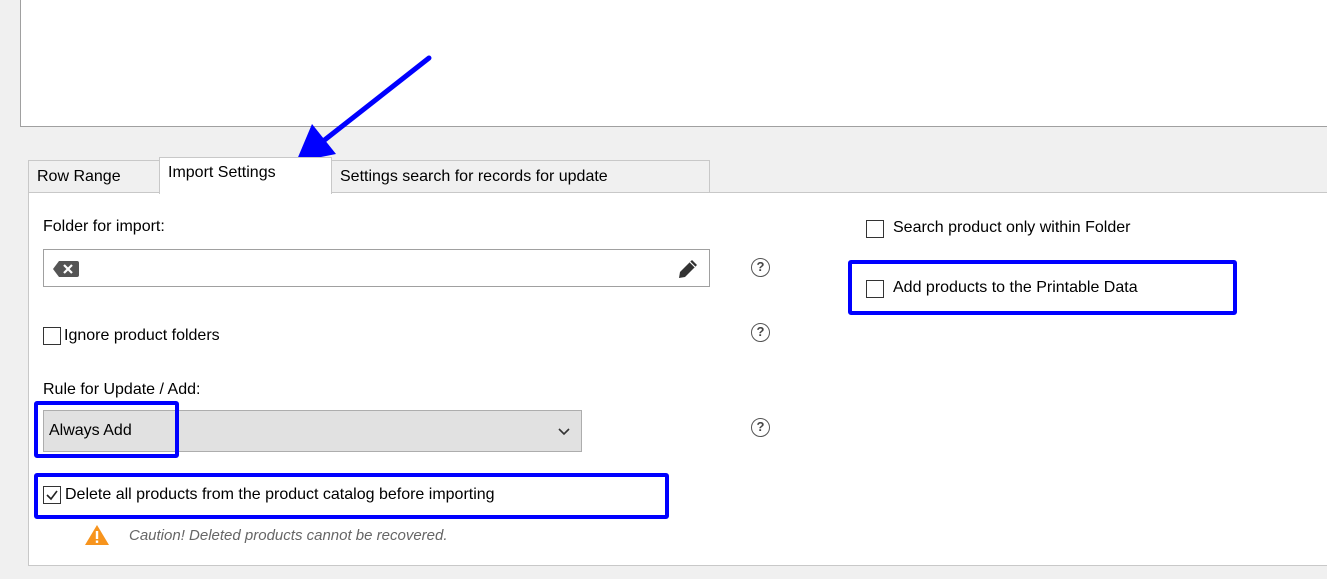  What do you see at coordinates (564, 432) in the screenshot?
I see `chevron-down-icon` at bounding box center [564, 432].